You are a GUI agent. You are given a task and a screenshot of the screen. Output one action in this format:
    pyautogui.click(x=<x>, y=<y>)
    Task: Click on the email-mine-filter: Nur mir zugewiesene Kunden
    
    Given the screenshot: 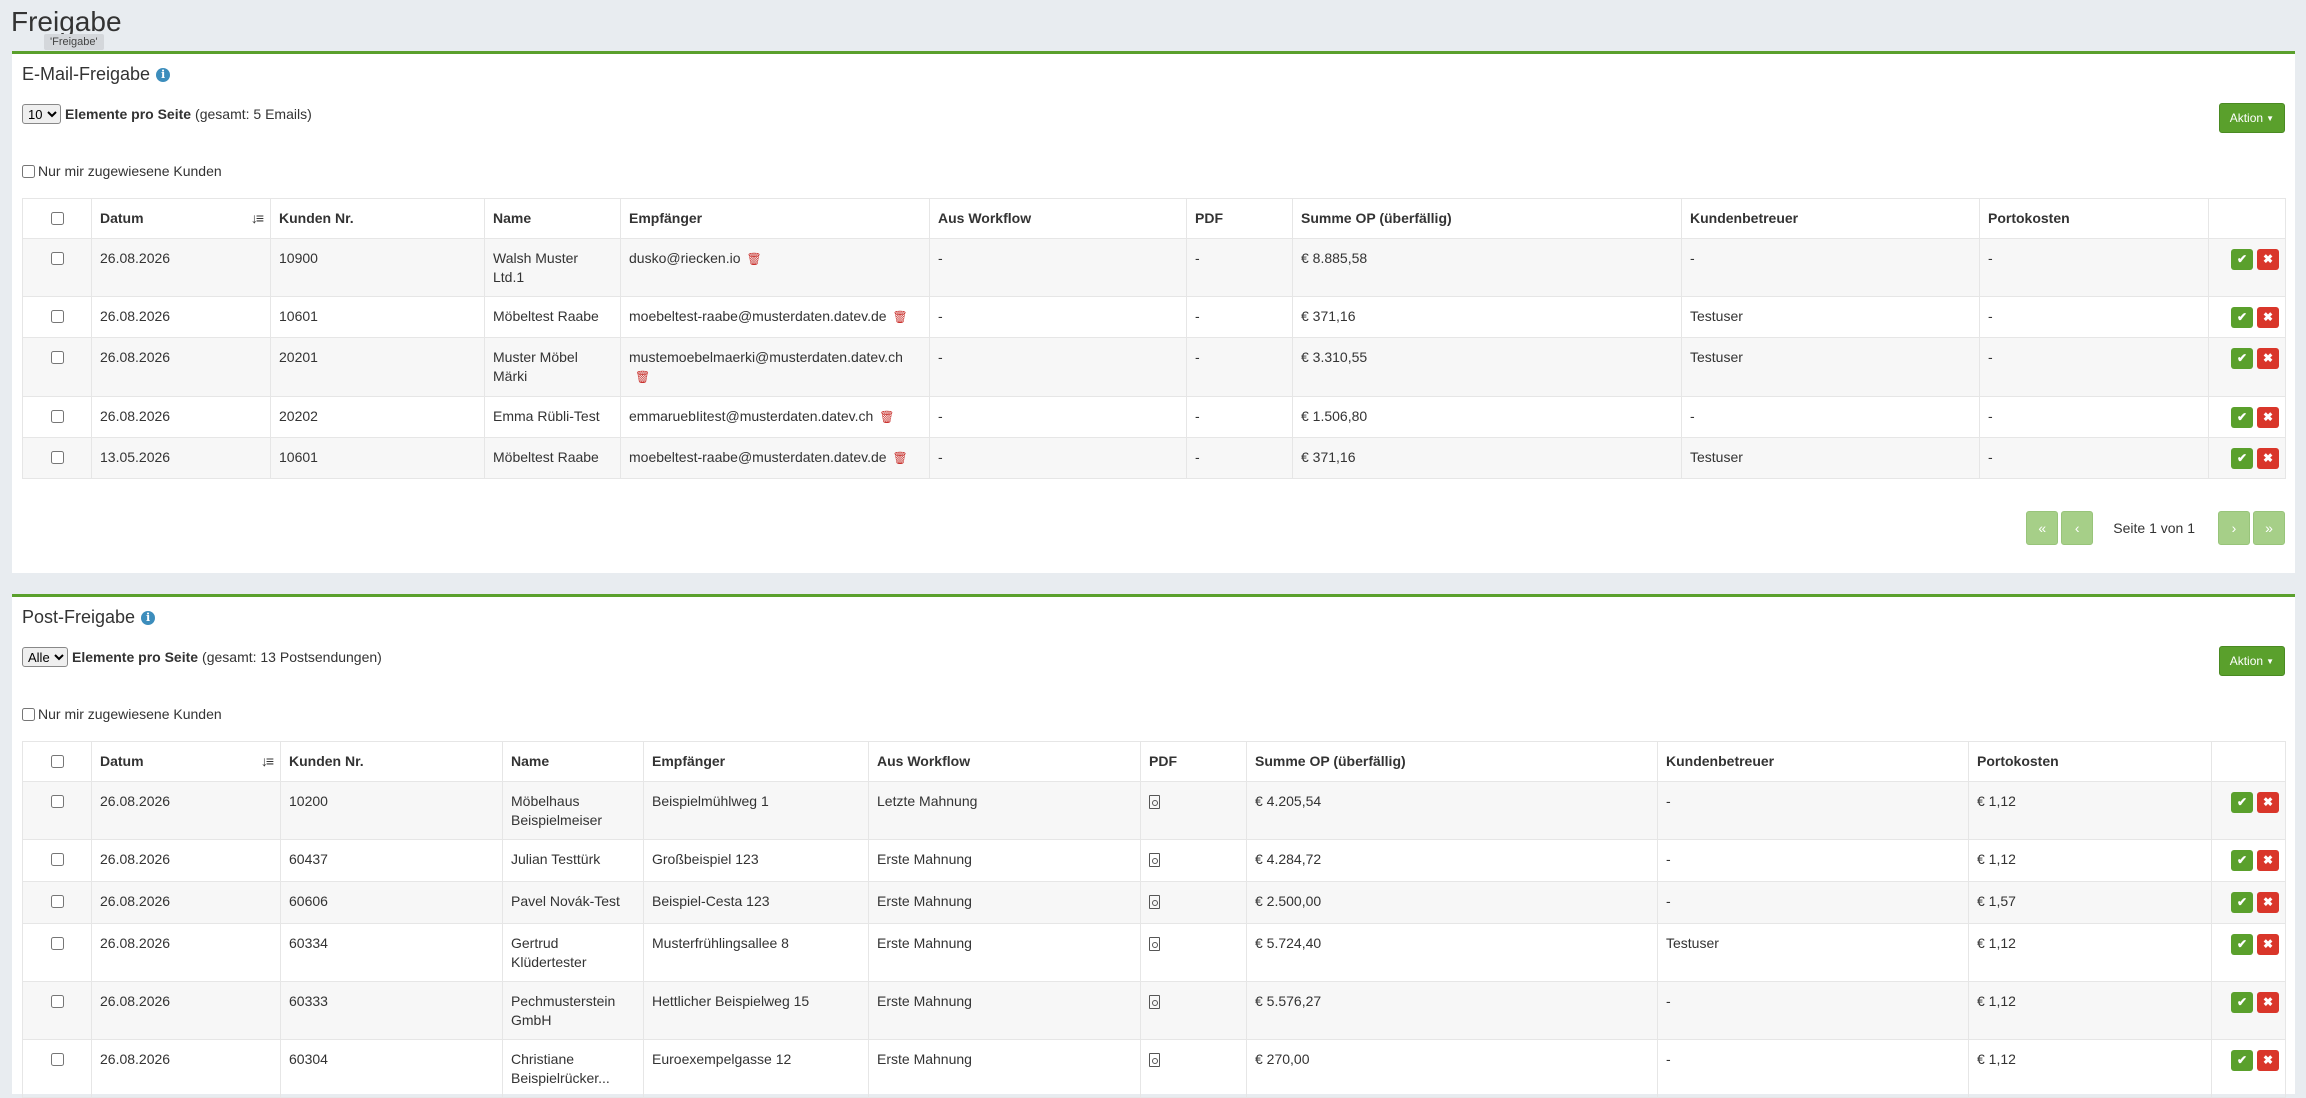 What is the action you would take?
    pyautogui.click(x=122, y=171)
    